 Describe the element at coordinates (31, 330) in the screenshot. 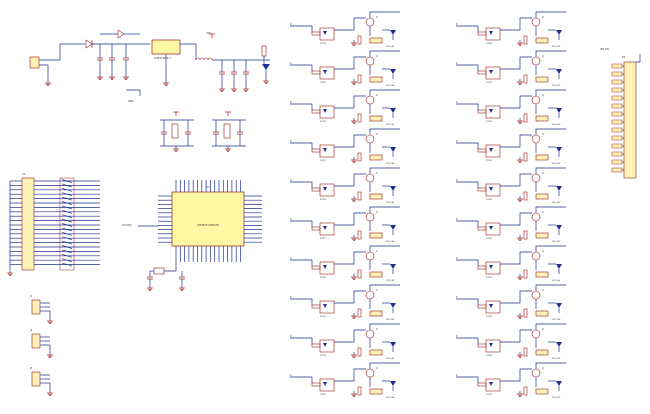

I see `small-header-designator: J2` at that location.